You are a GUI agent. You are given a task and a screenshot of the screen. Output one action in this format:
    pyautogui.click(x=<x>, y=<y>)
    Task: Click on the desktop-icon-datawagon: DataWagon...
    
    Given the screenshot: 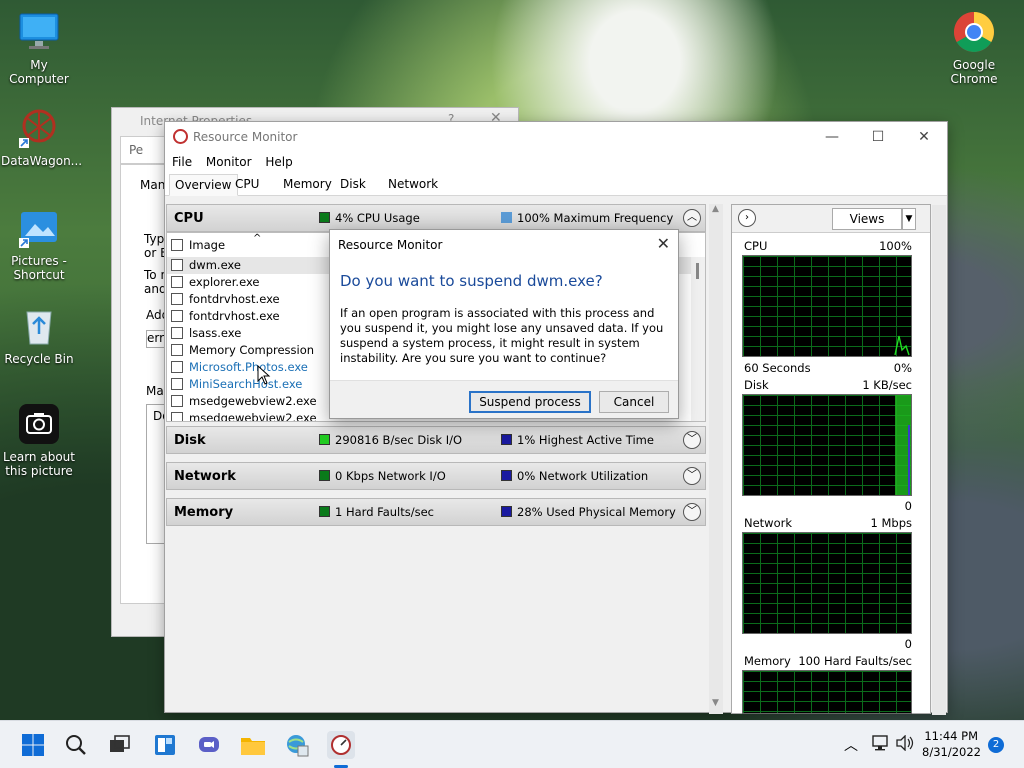 What is the action you would take?
    pyautogui.click(x=41, y=137)
    